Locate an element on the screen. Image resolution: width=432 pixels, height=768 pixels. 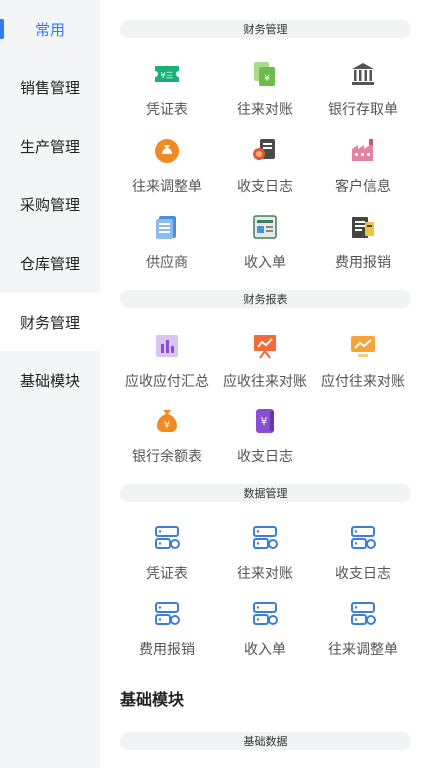
sidebar-item-production: 生产管理 is located at coordinates (50, 146).